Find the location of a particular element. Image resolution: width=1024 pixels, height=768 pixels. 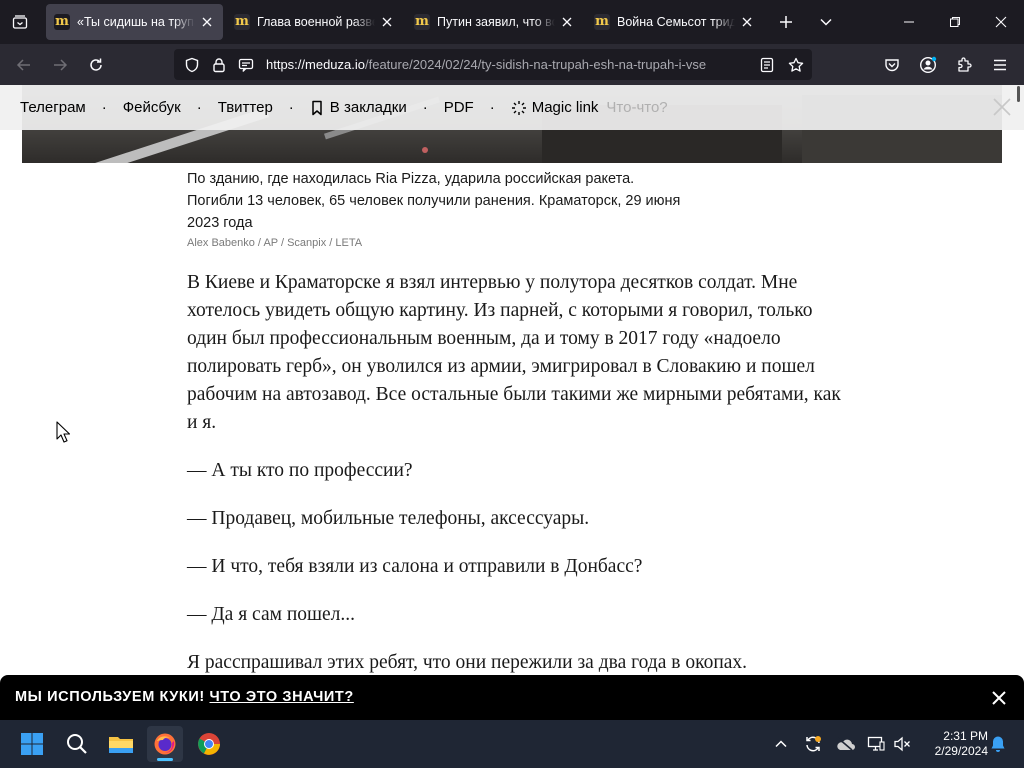

pdf-link: PDF is located at coordinates (459, 107).